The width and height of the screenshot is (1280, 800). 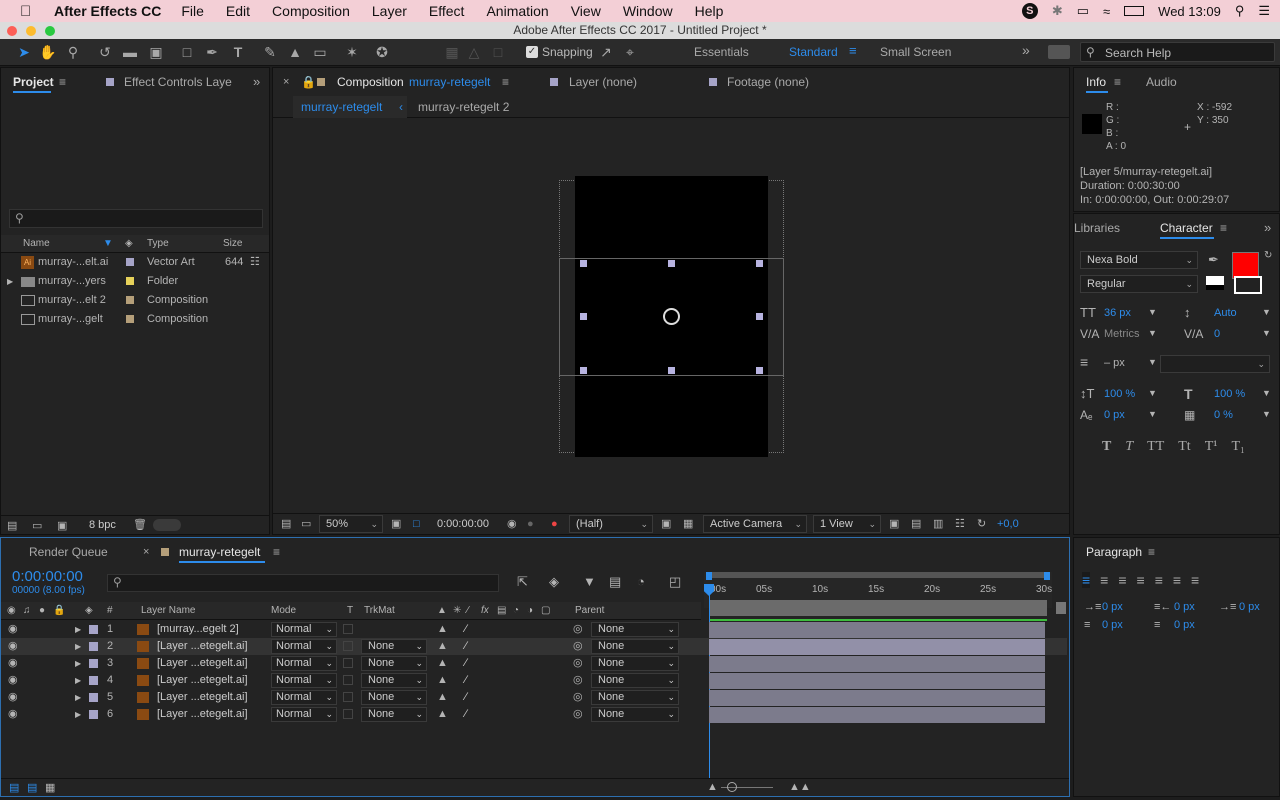 What do you see at coordinates (981, 524) in the screenshot?
I see `reset-exposure-icon: ↻` at bounding box center [981, 524].